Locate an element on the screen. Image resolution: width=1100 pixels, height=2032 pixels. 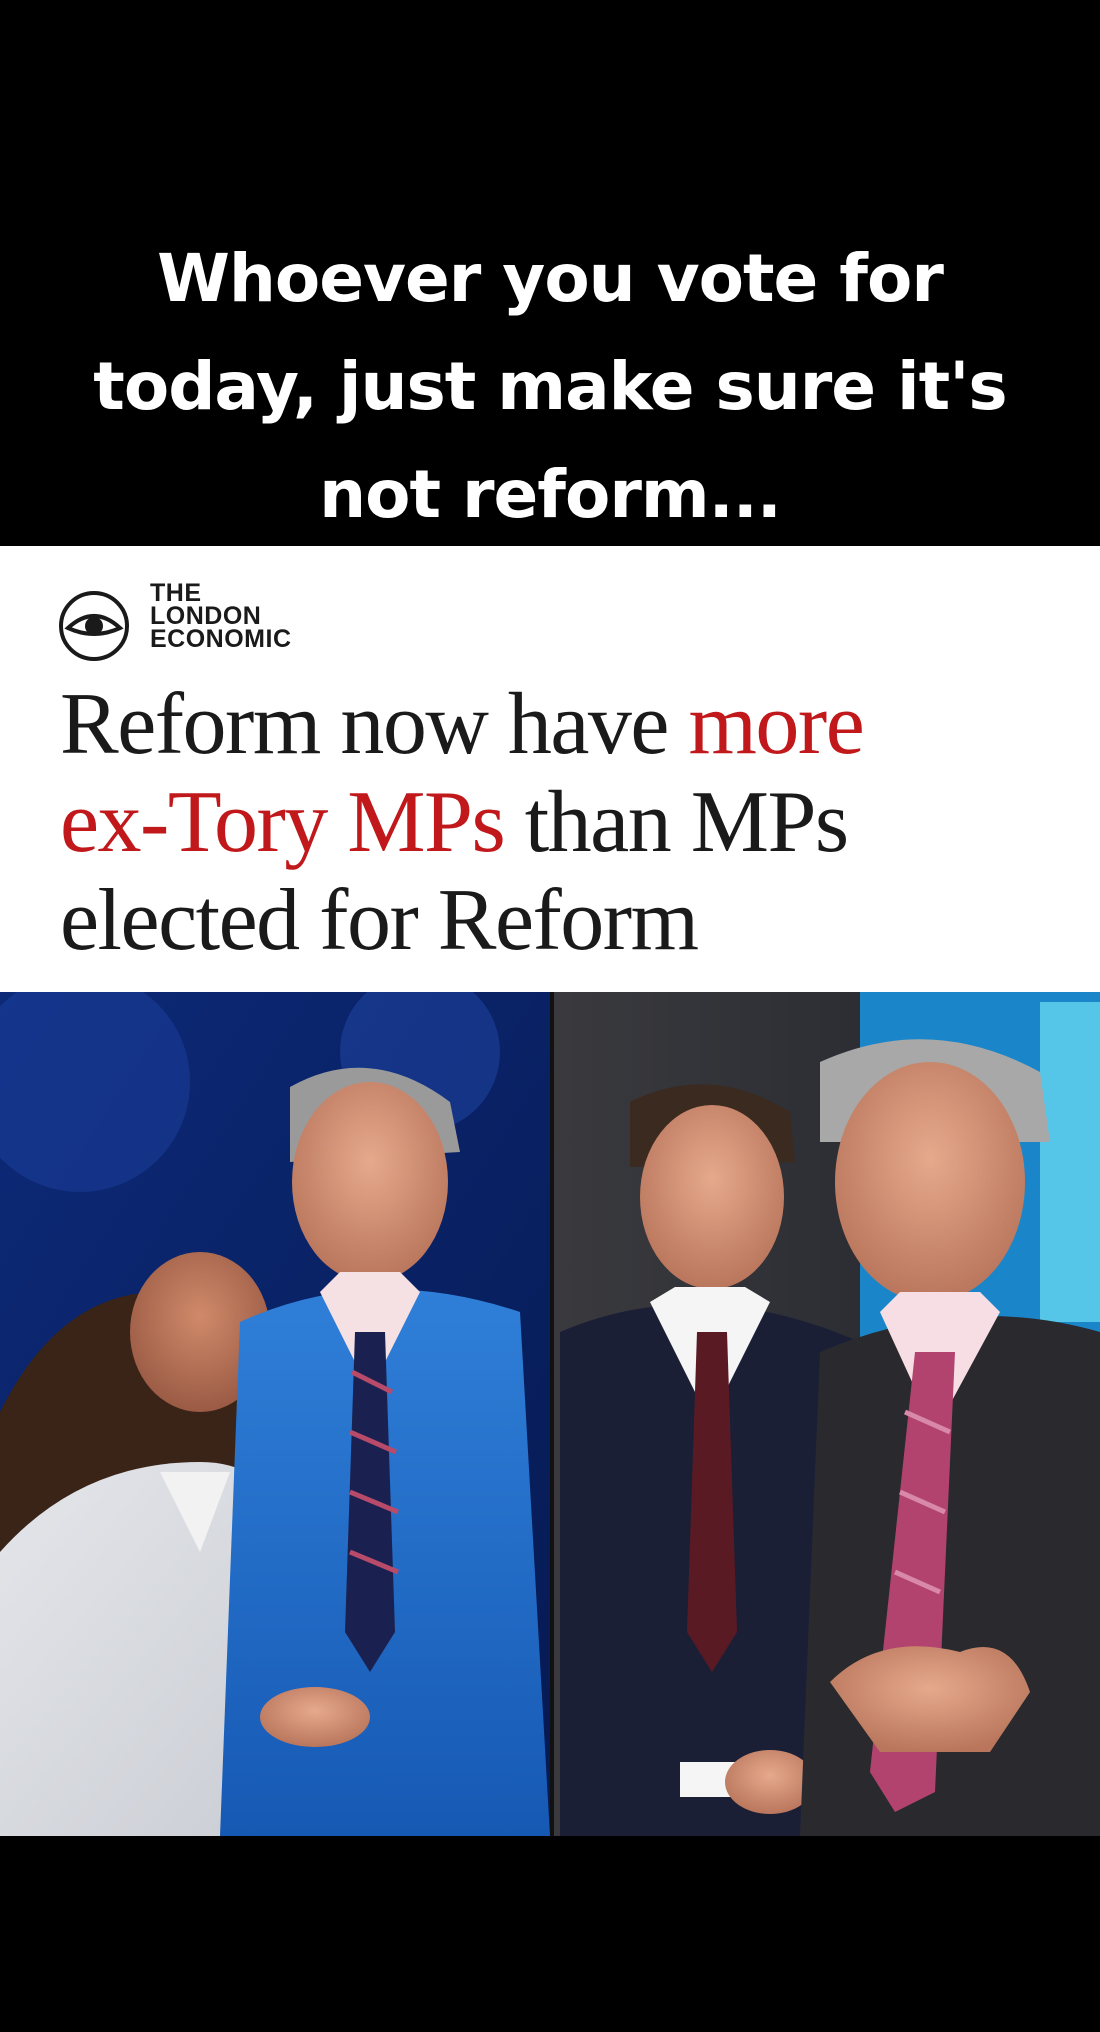
logo-wordmark: THE LONDON ECONOMIC is located at coordinates (221, 617).